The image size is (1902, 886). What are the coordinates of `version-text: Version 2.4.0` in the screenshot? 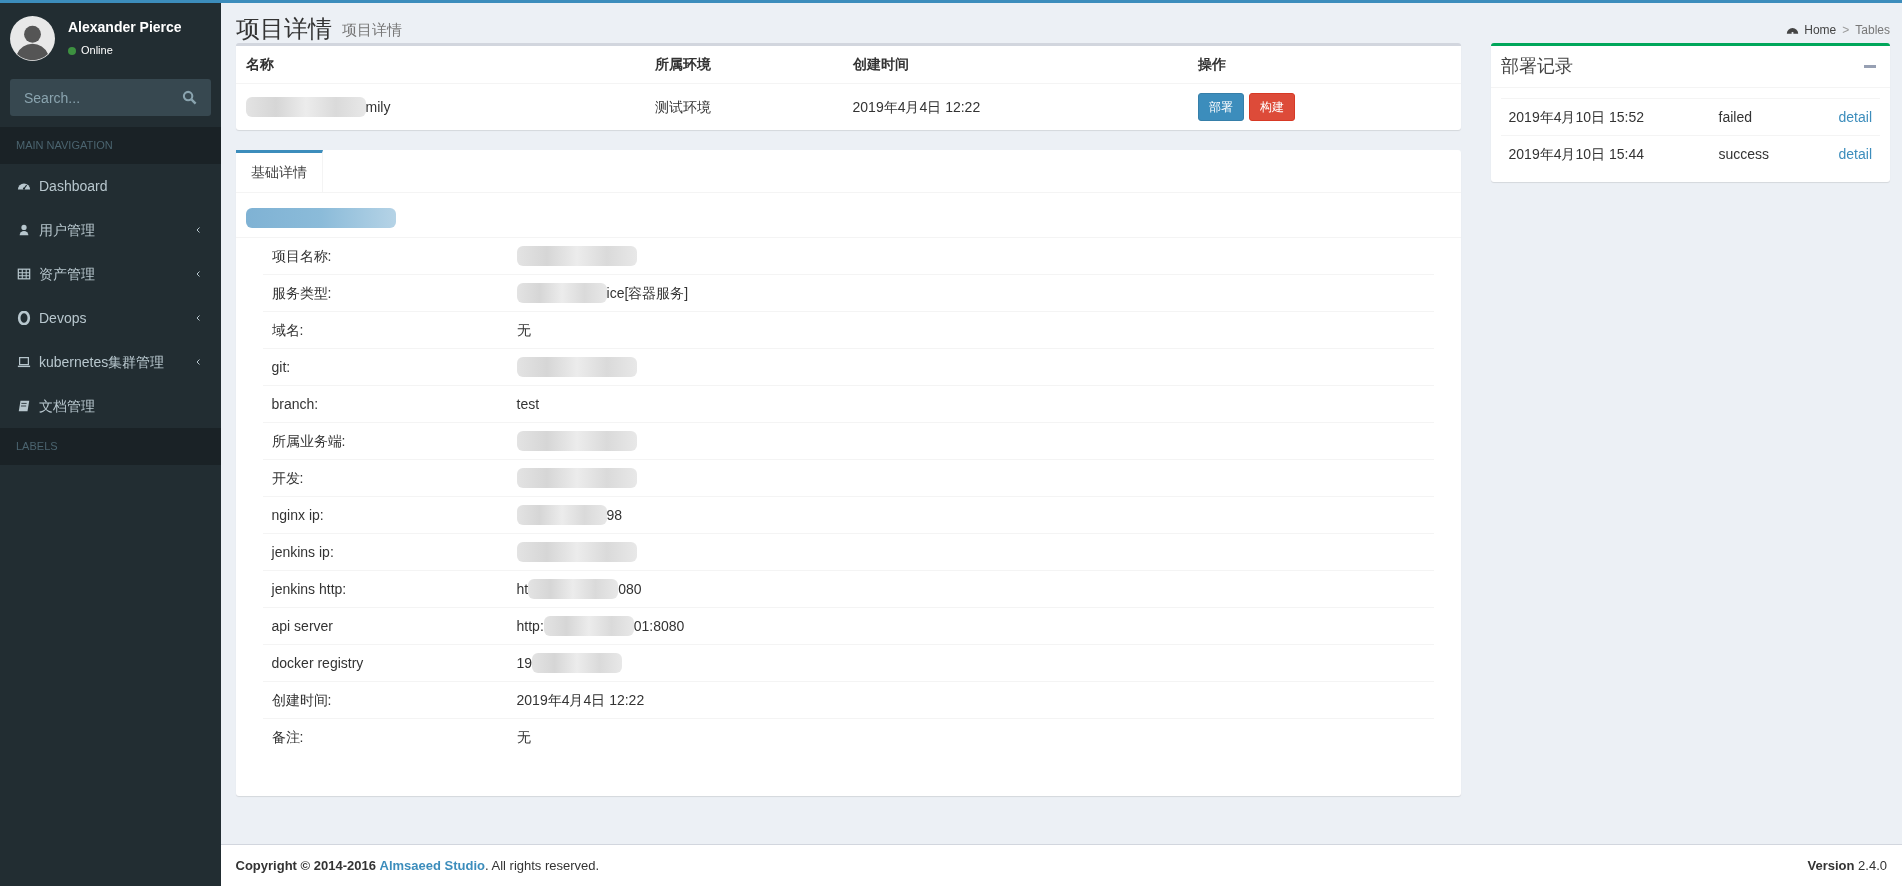 It's located at (1847, 865).